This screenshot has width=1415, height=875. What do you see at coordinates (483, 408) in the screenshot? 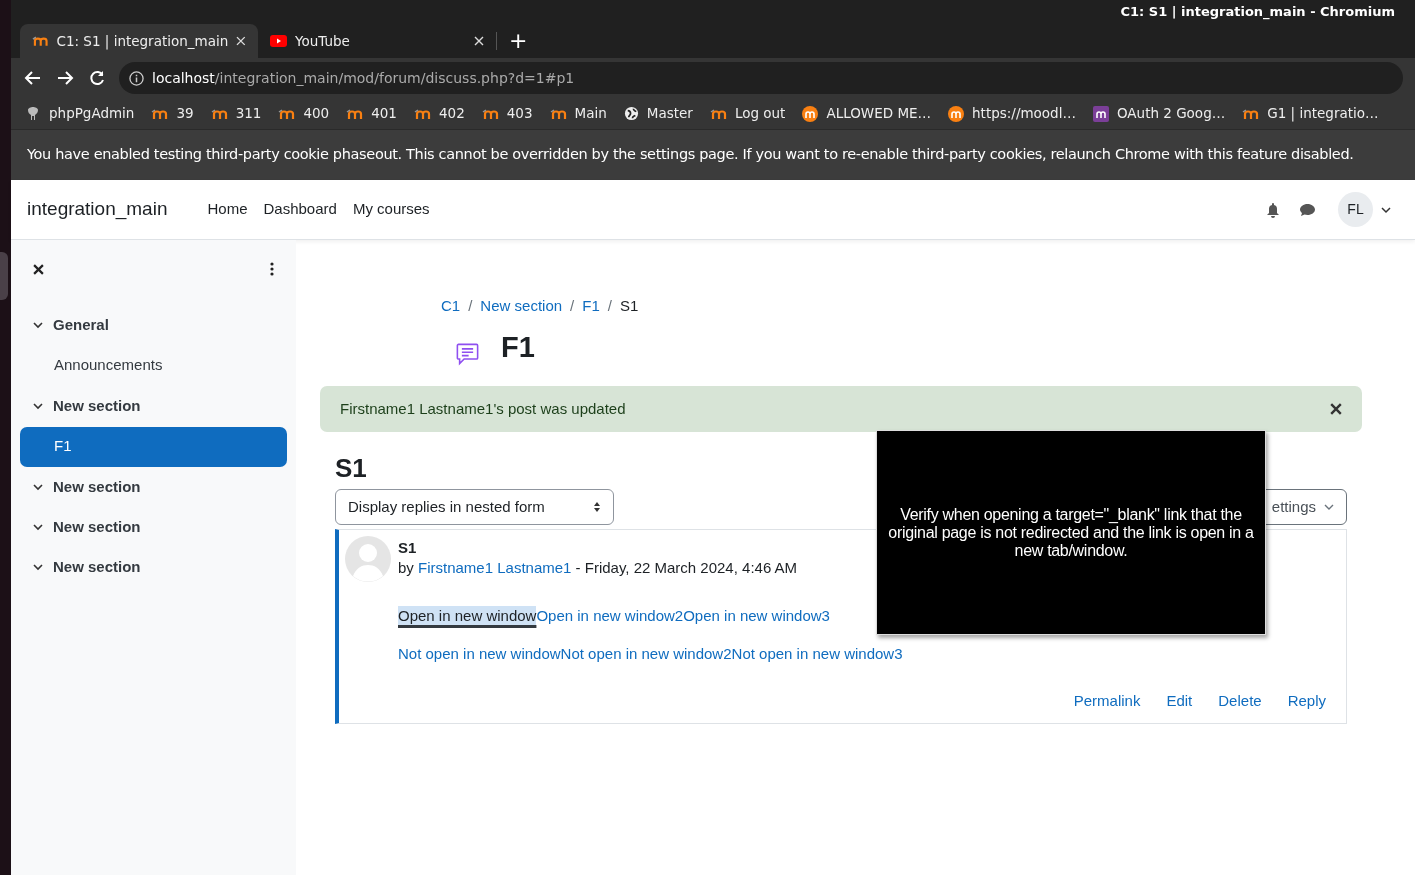
I see `alert-message: Firstname1 Lastname1's post was updated` at bounding box center [483, 408].